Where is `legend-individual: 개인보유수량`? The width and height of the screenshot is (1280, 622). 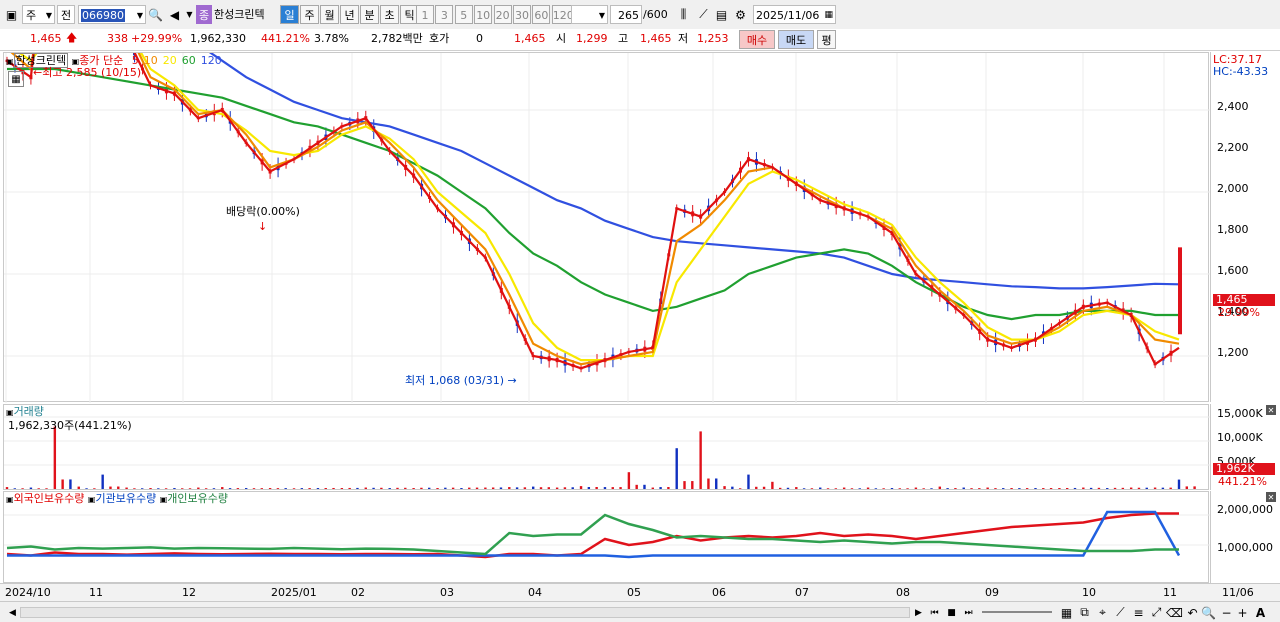
legend-individual: 개인보유수량 is located at coordinates (197, 498).